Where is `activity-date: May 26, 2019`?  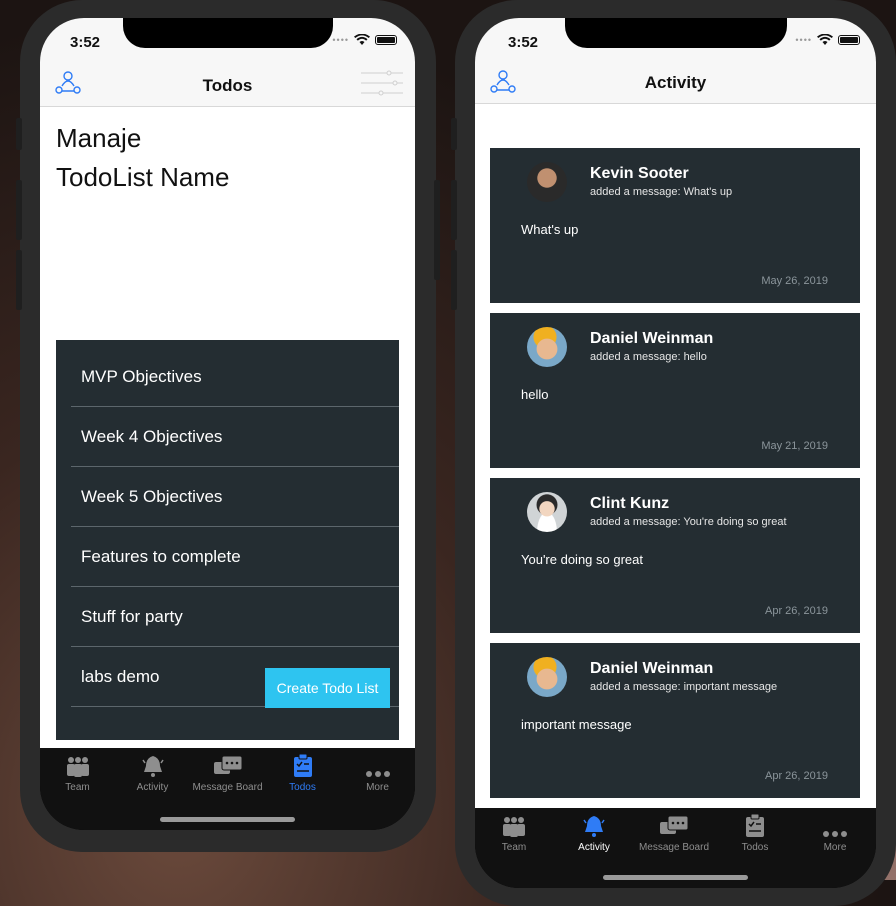
activity-date: May 26, 2019 is located at coordinates (794, 281).